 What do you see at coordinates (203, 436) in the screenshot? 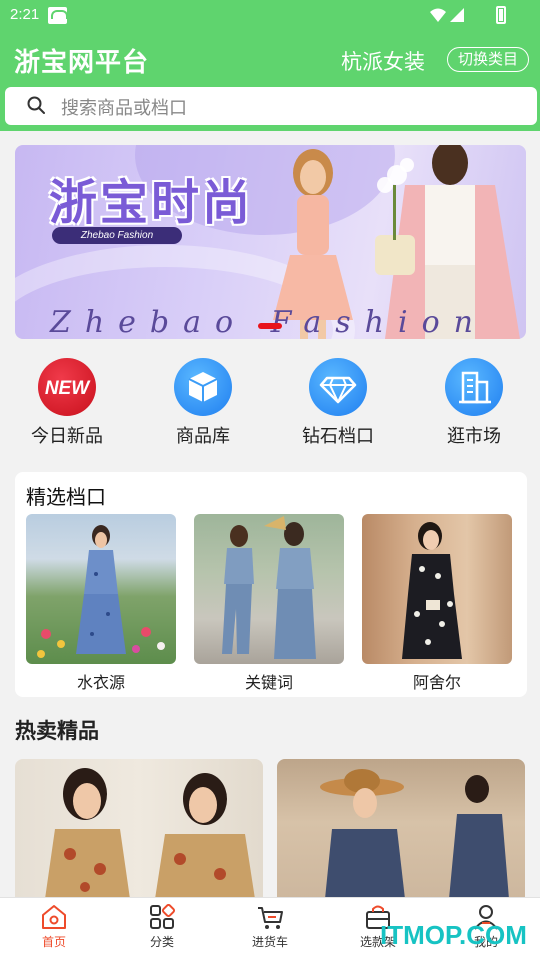
I see `quick-item-label: 商品库` at bounding box center [203, 436].